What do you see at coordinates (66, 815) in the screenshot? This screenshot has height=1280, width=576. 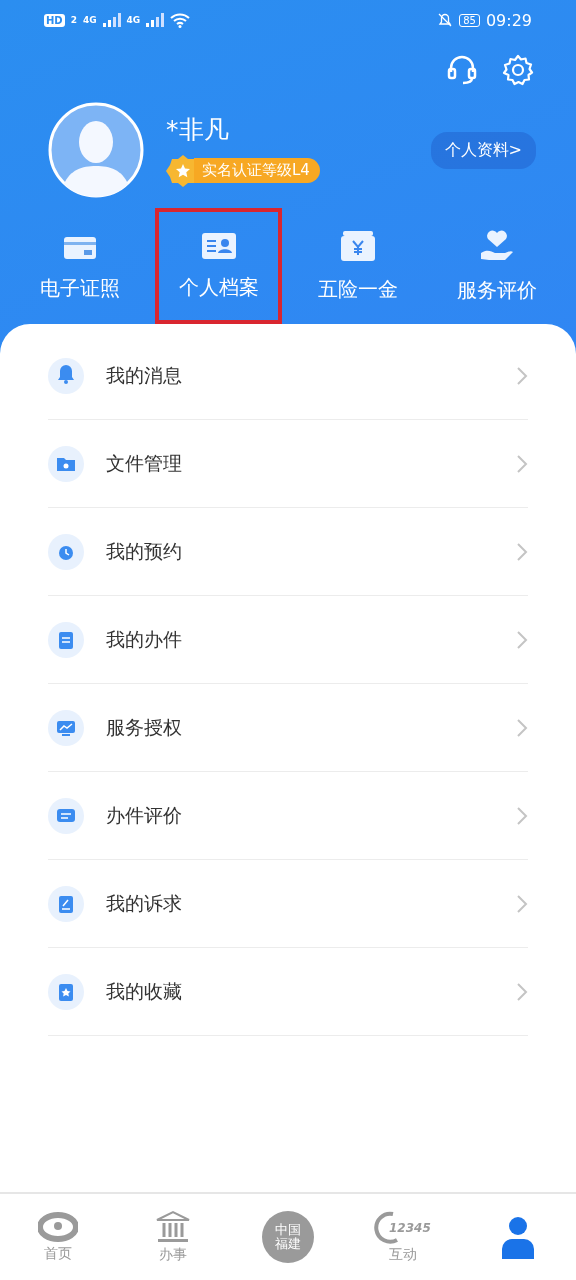 I see `chat-icon` at bounding box center [66, 815].